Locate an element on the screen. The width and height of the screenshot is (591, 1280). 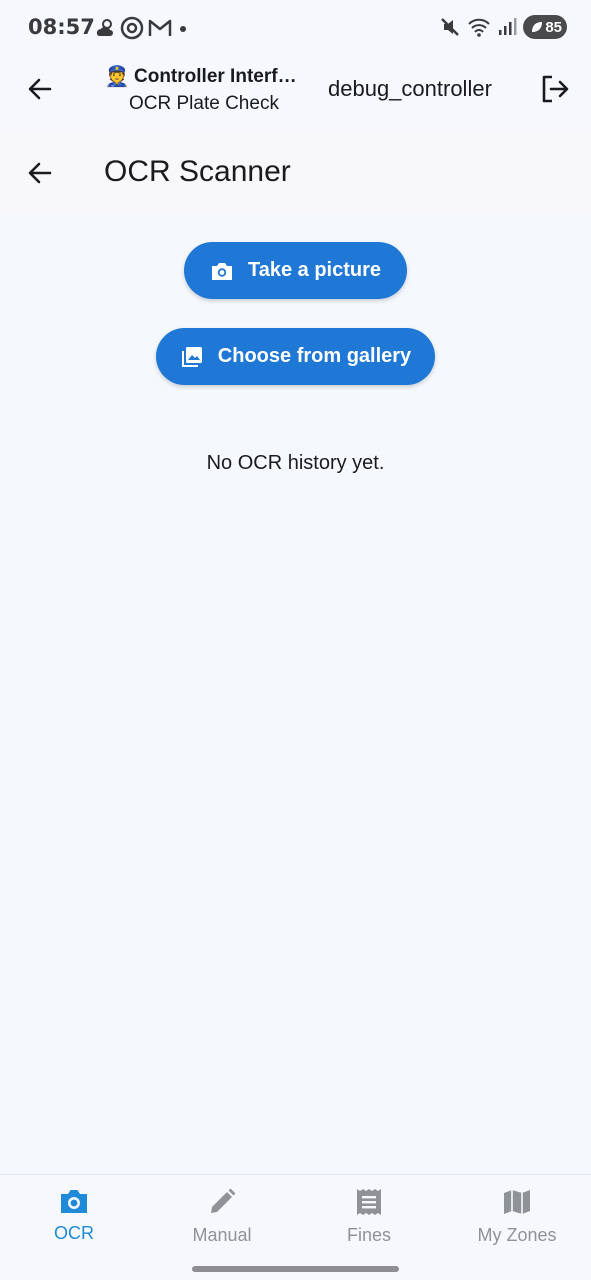
map-icon is located at coordinates (517, 1202).